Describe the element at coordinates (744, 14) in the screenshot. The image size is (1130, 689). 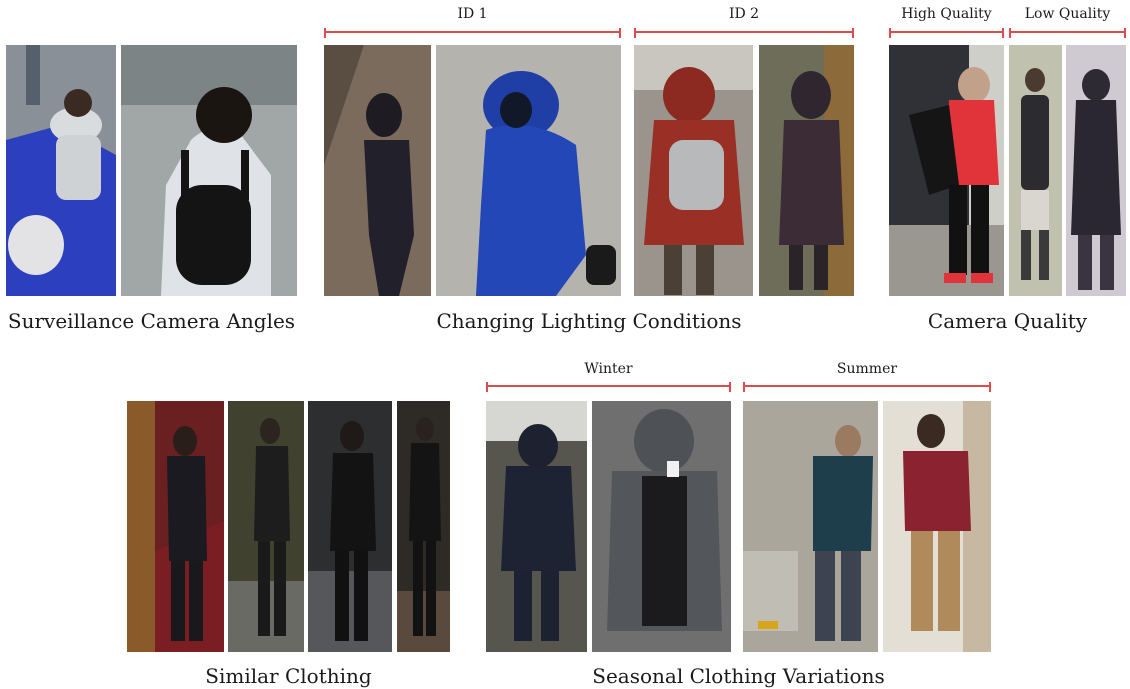
I see `label-id-2: ID 2` at that location.